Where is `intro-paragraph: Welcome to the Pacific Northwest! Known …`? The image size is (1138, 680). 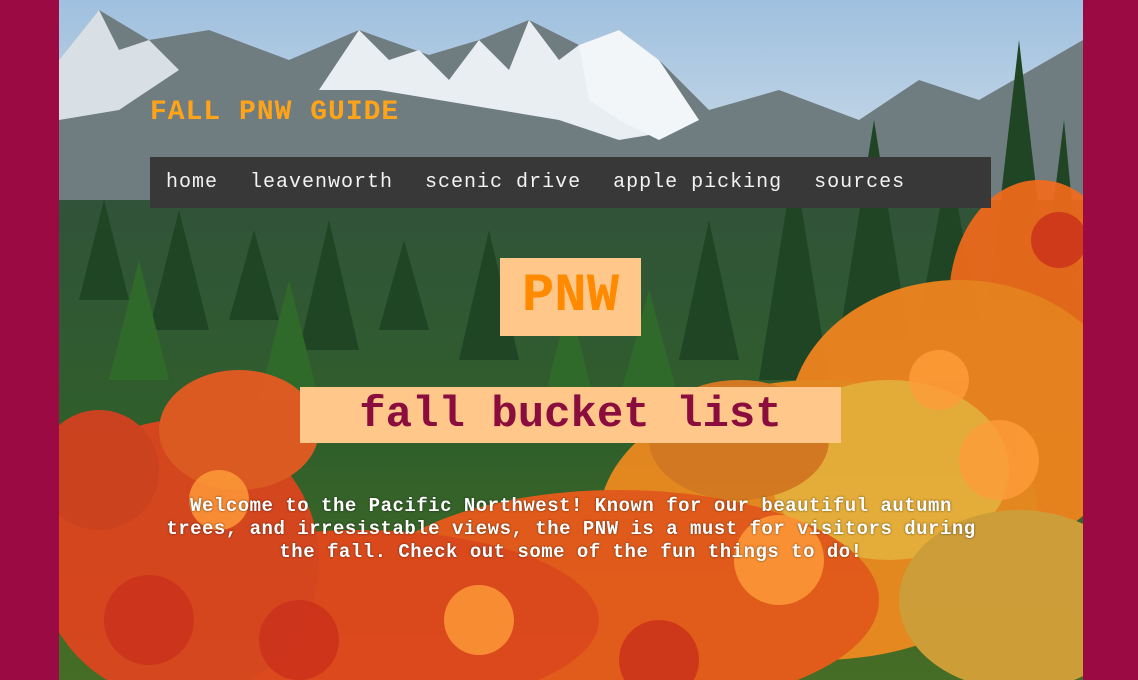 intro-paragraph: Welcome to the Pacific Northwest! Known … is located at coordinates (571, 529).